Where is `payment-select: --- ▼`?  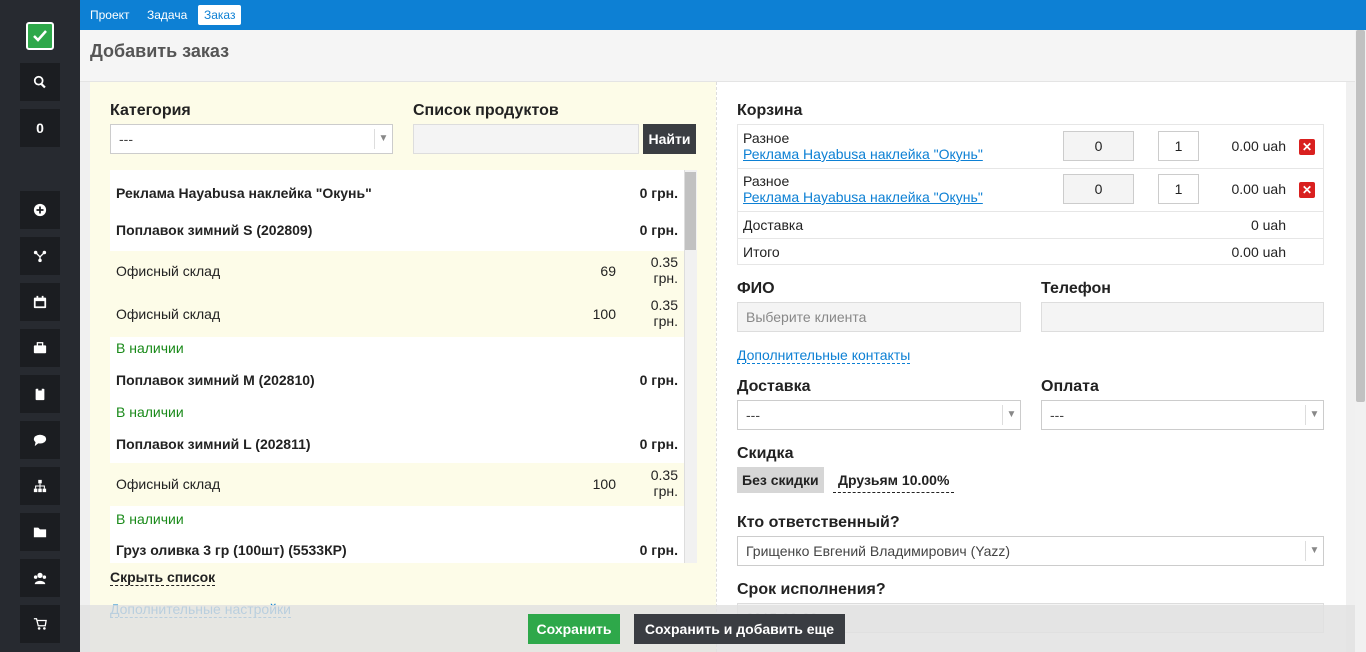 payment-select: --- ▼ is located at coordinates (1182, 415).